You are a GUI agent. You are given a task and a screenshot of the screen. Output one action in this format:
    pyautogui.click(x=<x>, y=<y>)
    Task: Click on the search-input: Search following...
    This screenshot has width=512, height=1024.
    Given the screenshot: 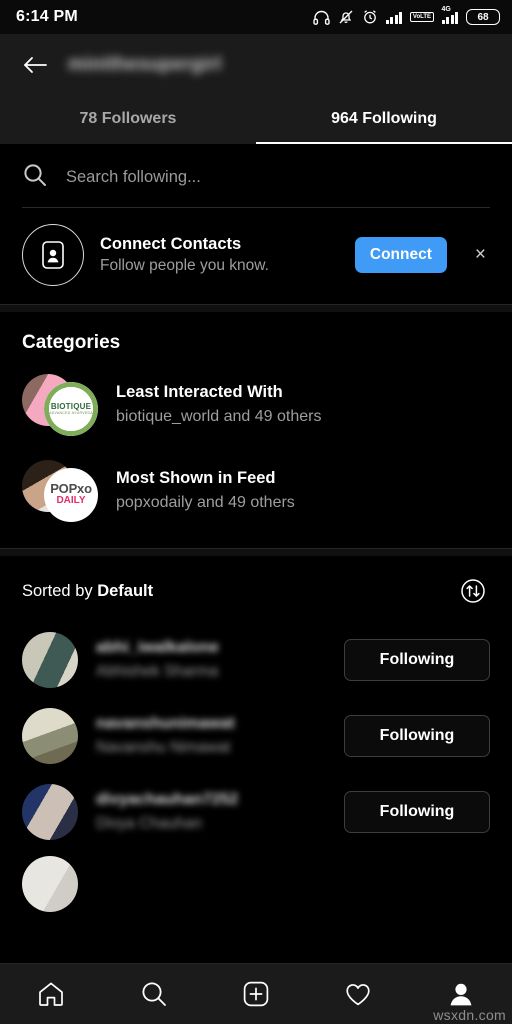 What is the action you would take?
    pyautogui.click(x=133, y=177)
    